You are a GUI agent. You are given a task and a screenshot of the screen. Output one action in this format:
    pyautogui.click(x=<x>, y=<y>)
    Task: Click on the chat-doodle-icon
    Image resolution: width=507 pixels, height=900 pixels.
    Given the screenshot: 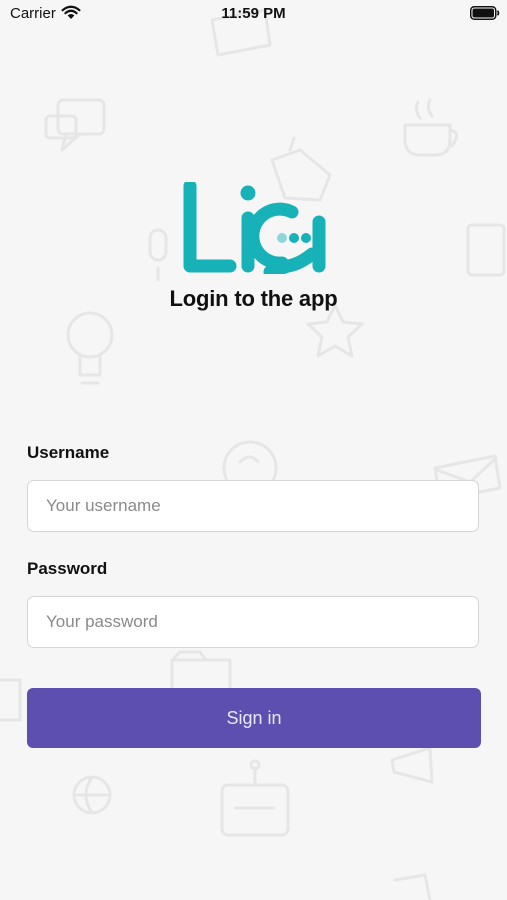 What is the action you would take?
    pyautogui.click(x=75, y=125)
    